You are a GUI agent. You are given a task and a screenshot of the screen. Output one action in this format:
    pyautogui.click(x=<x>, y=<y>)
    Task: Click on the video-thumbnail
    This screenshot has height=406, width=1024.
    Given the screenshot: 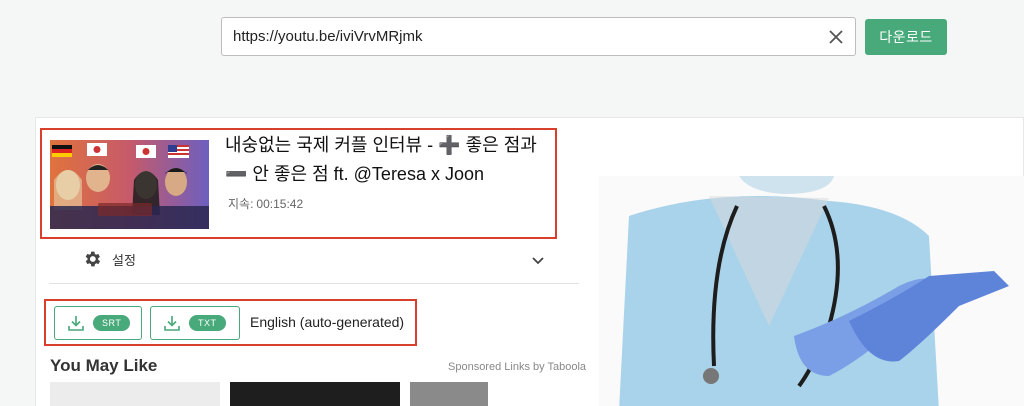 What is the action you would take?
    pyautogui.click(x=129, y=184)
    